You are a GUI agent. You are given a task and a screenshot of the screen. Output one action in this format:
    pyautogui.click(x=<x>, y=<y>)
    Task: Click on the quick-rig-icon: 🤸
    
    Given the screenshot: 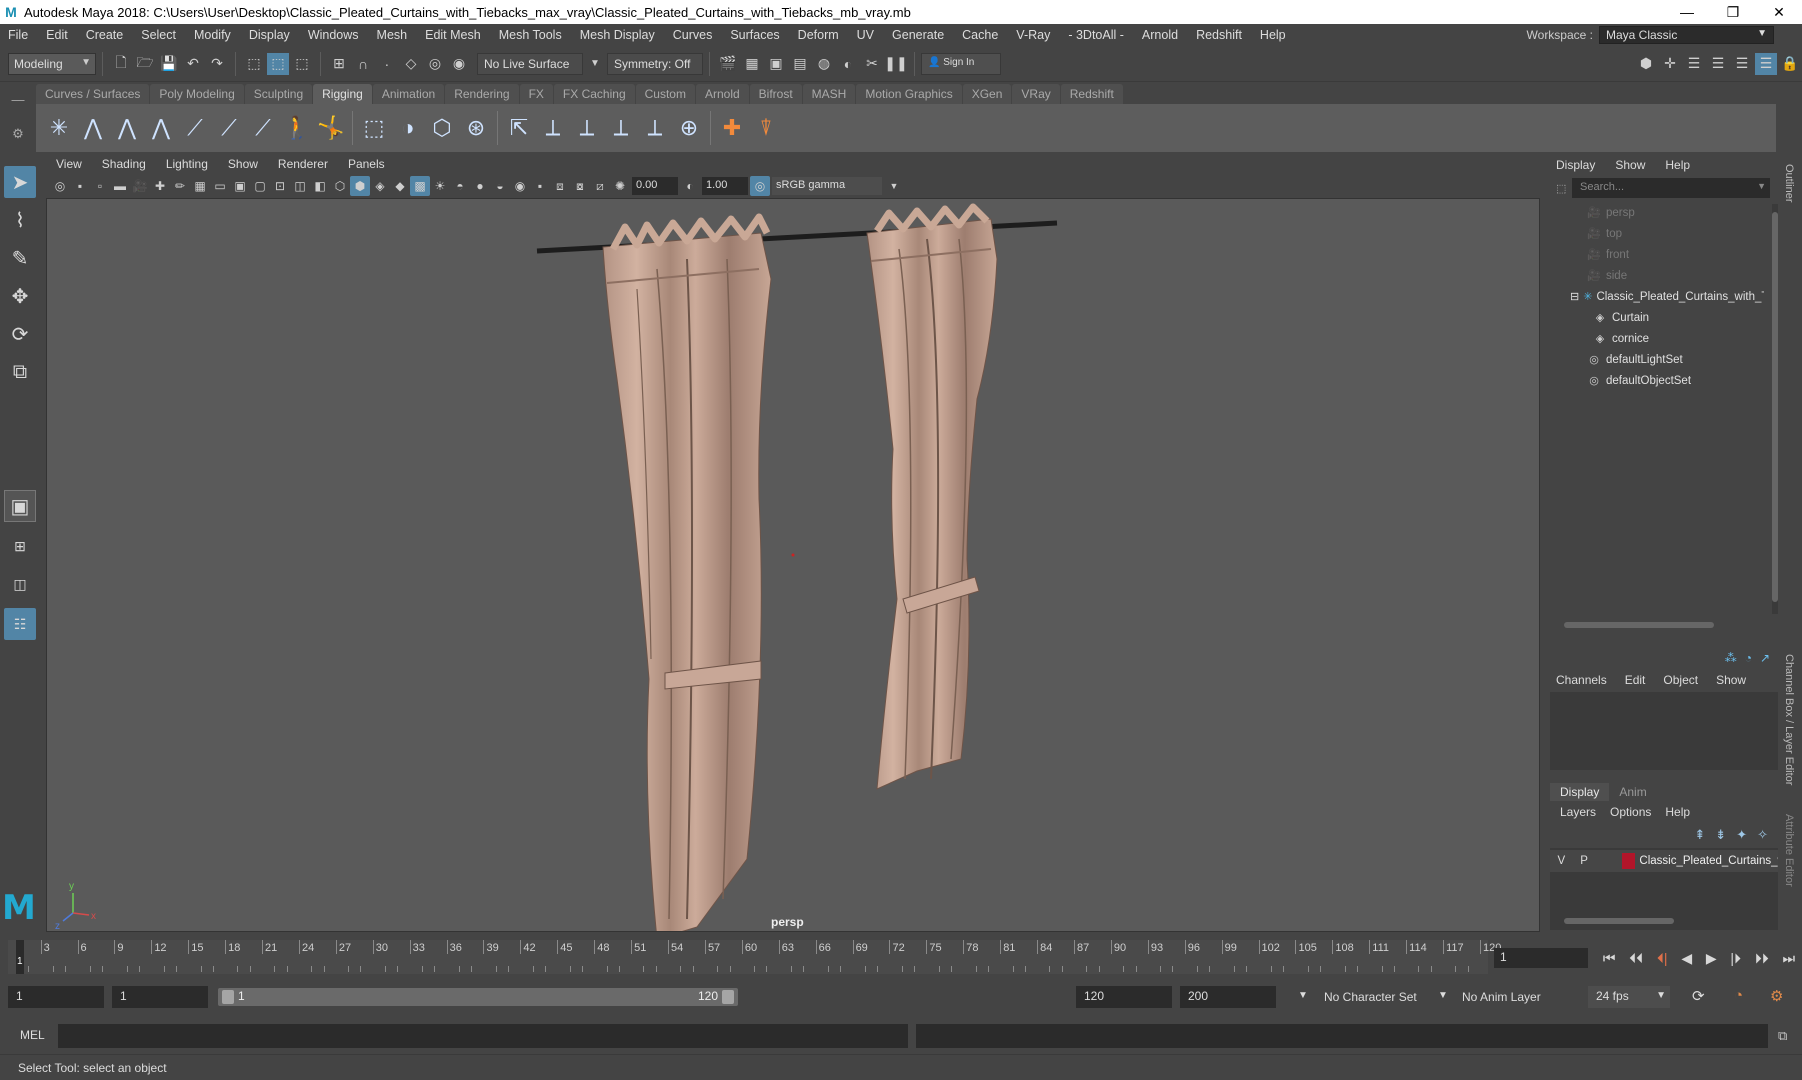 What is the action you would take?
    pyautogui.click(x=331, y=128)
    